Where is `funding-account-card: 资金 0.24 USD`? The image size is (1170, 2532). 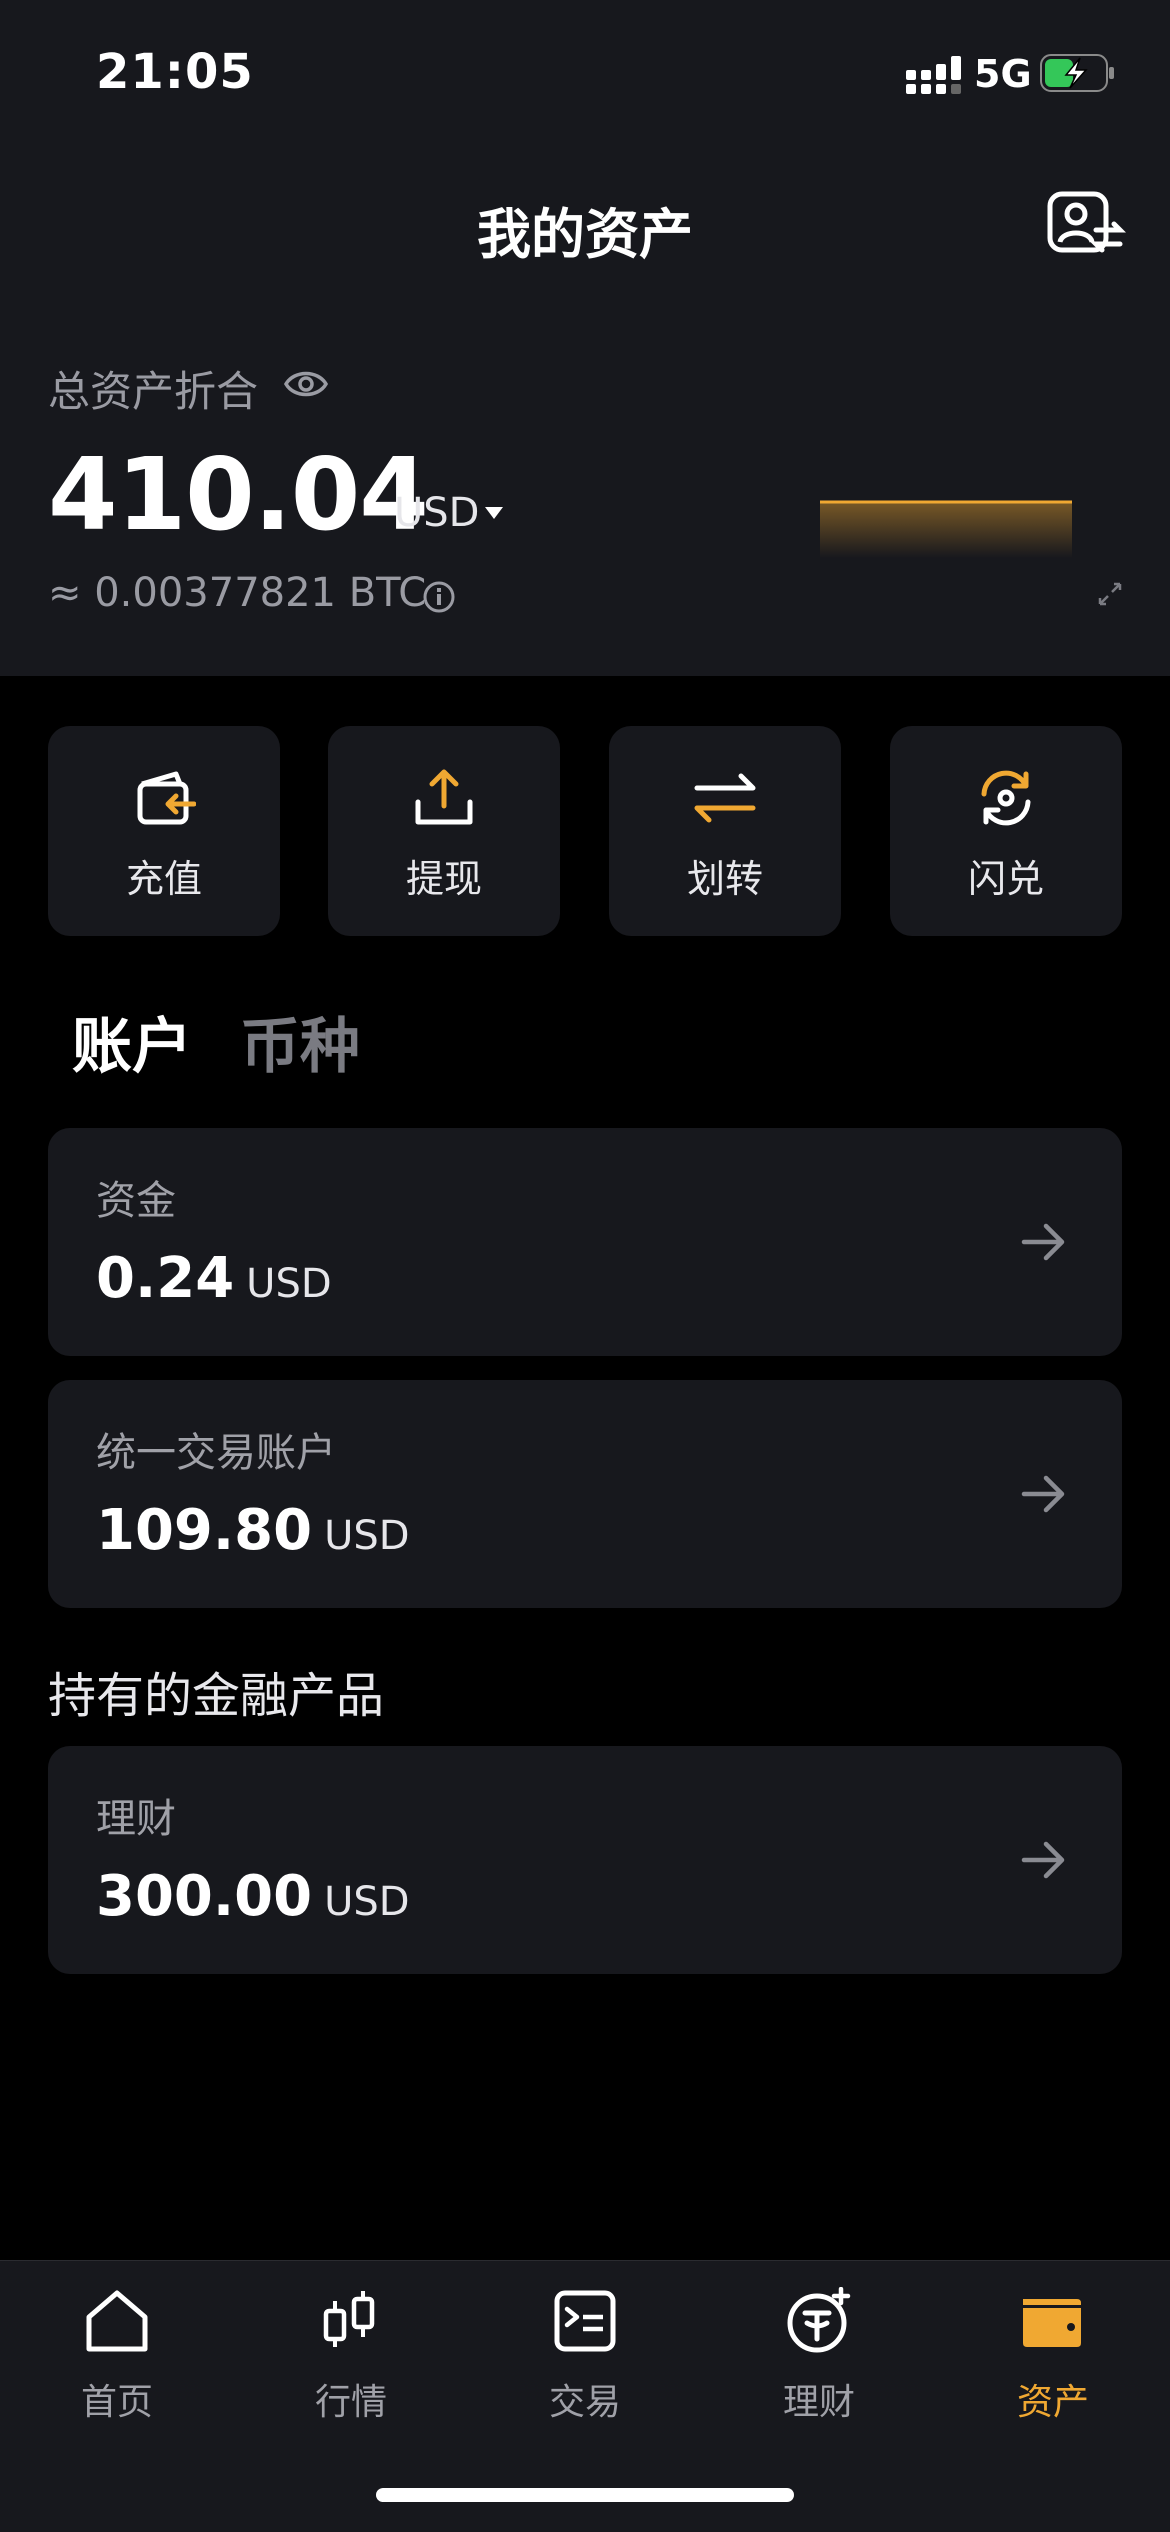 funding-account-card: 资金 0.24 USD is located at coordinates (585, 1242).